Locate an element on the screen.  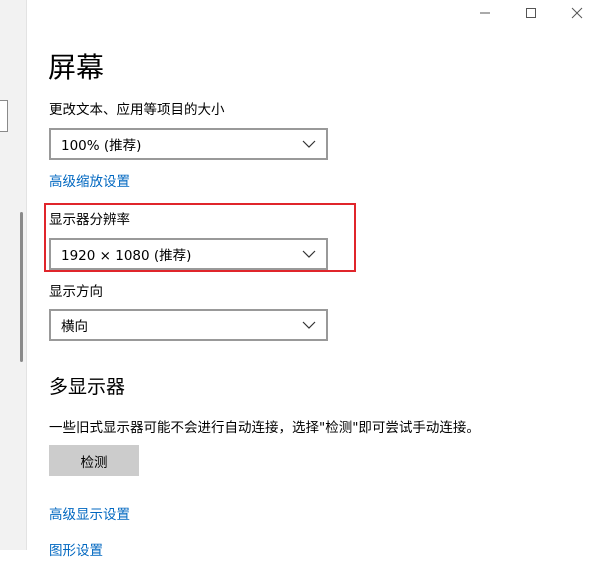
minimize-button is located at coordinates (485, 13).